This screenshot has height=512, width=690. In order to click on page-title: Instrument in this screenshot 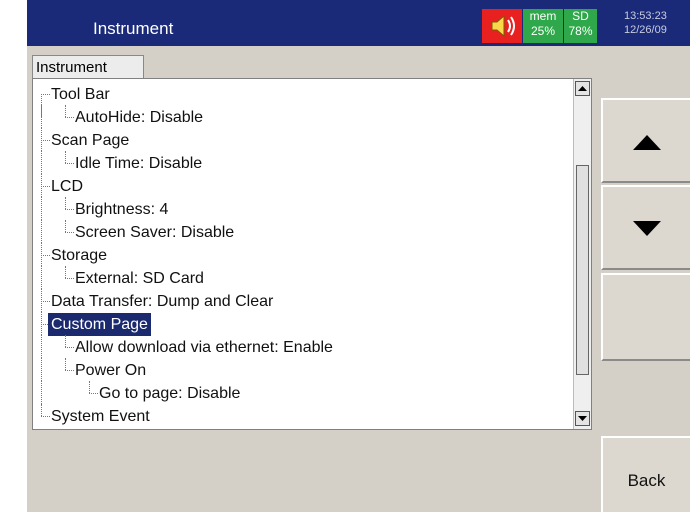, I will do `click(133, 28)`.